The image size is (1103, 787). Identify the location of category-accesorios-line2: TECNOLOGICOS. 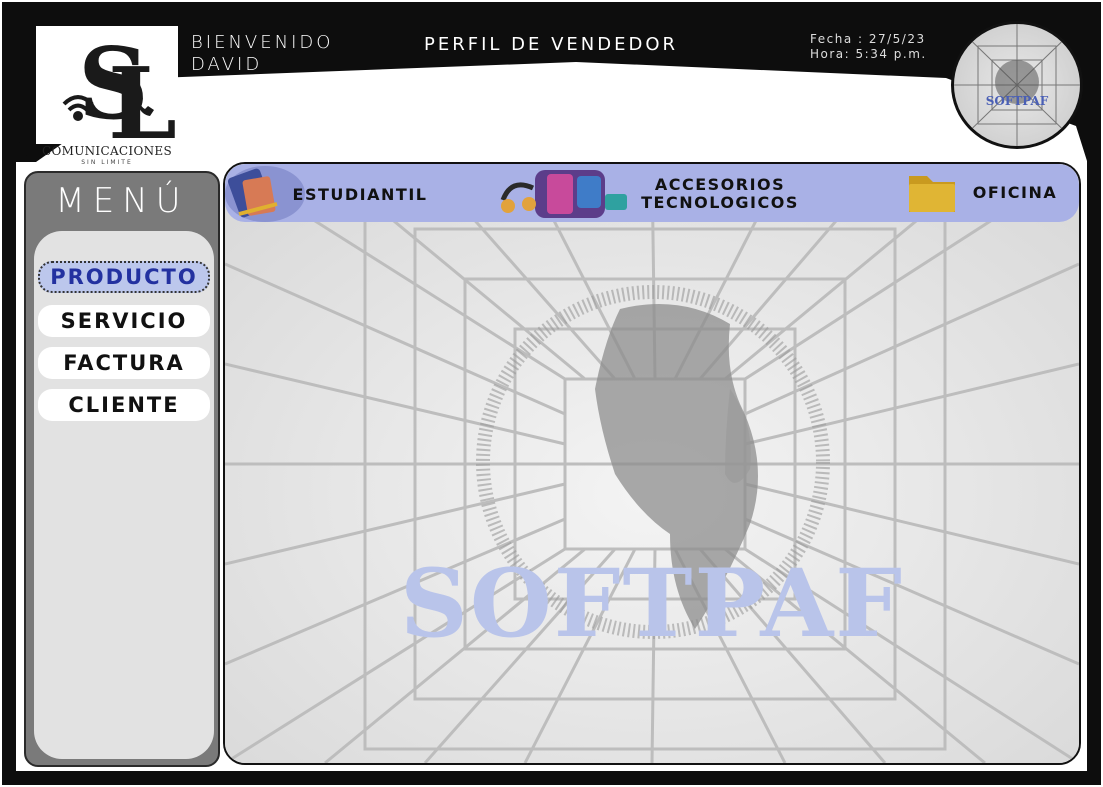
(720, 202).